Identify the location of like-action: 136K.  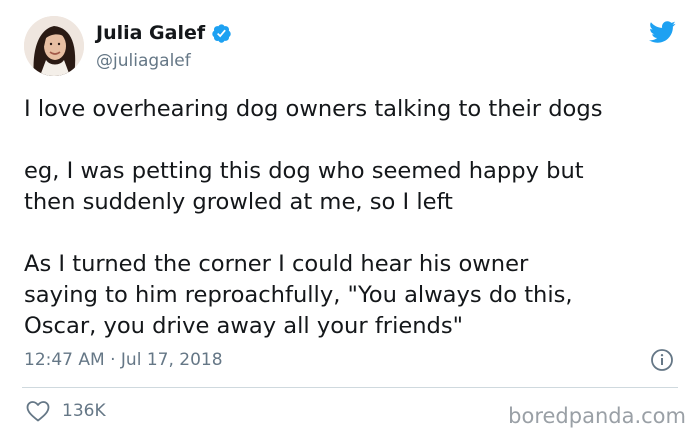
(66, 411).